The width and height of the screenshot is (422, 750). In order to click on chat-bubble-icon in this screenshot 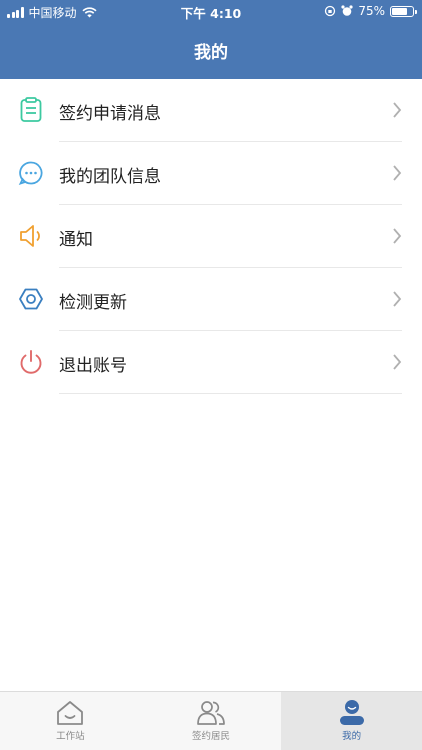, I will do `click(30, 173)`.